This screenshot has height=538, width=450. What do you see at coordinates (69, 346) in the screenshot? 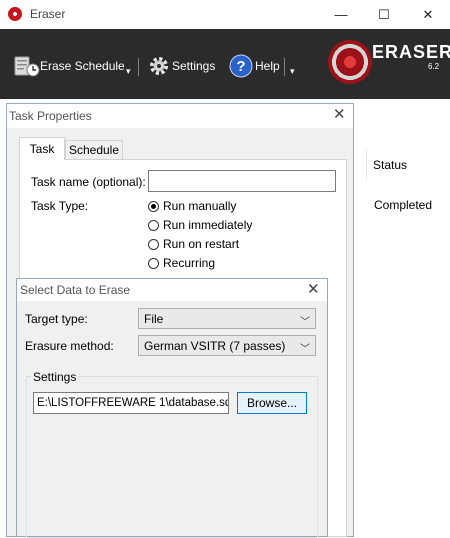
I see `erasure-method-label: Erasure method:` at bounding box center [69, 346].